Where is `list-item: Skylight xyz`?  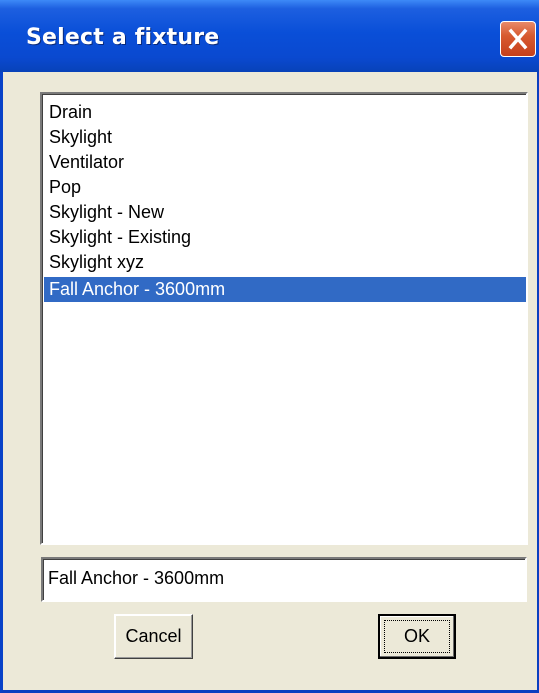 list-item: Skylight xyz is located at coordinates (285, 262).